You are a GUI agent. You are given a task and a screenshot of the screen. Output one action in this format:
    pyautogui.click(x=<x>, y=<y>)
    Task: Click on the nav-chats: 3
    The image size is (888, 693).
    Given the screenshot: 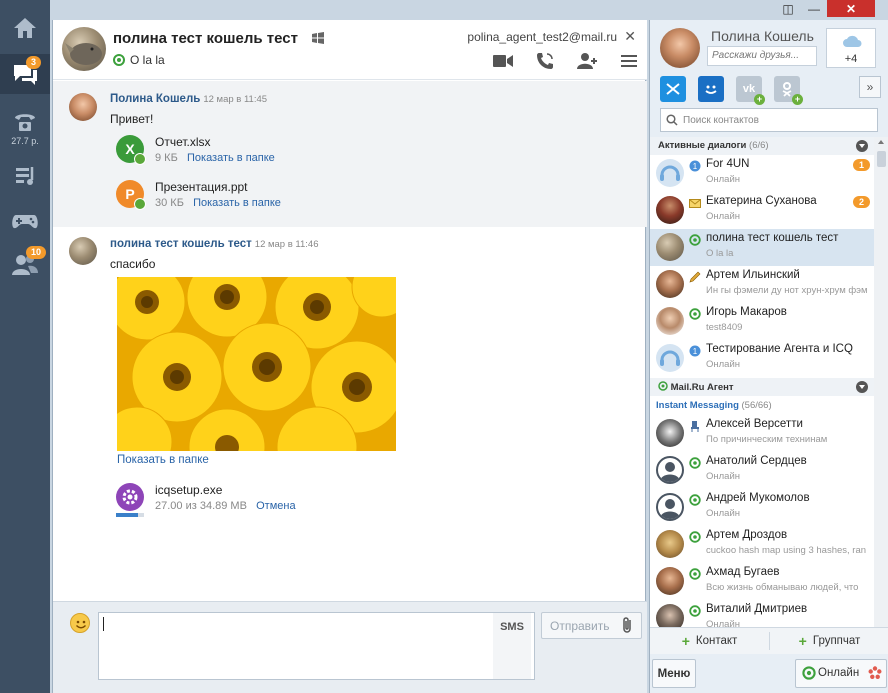 What is the action you would take?
    pyautogui.click(x=25, y=74)
    